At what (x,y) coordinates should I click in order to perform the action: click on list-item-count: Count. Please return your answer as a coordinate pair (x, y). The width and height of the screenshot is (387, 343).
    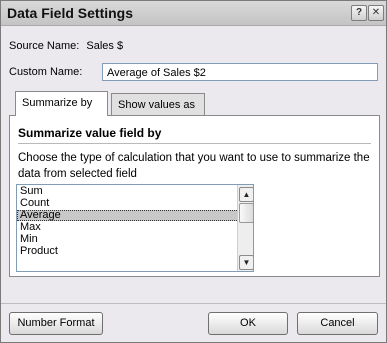
    Looking at the image, I should click on (135, 203).